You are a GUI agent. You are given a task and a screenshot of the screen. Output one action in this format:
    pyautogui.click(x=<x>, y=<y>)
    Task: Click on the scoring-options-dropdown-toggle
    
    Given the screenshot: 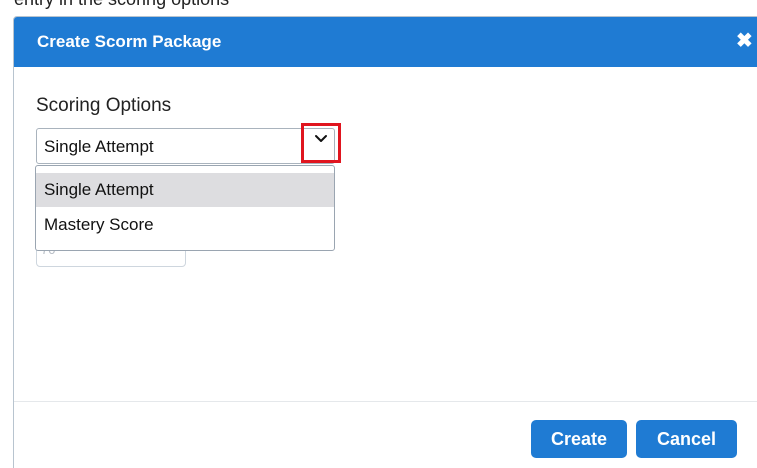 What is the action you would take?
    pyautogui.click(x=321, y=143)
    